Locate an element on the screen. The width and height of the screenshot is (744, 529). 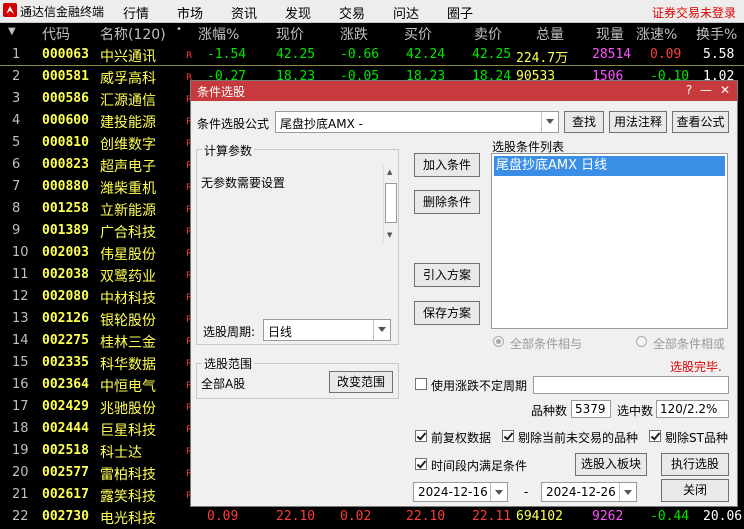
menu-circle: 圈子 is located at coordinates (460, 12).